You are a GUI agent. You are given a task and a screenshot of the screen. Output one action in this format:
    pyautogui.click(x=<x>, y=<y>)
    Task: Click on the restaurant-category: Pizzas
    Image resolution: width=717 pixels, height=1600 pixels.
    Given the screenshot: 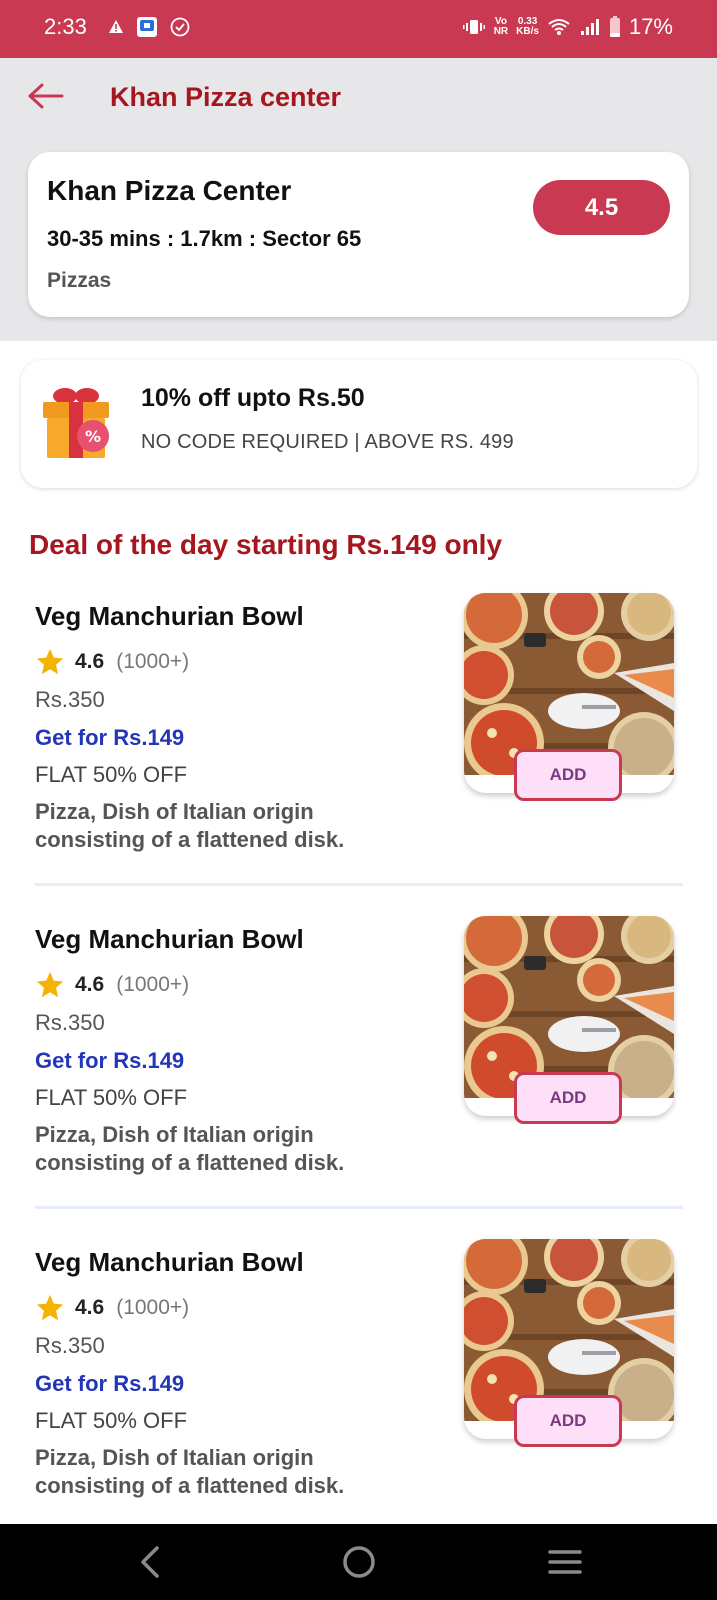 What is the action you would take?
    pyautogui.click(x=79, y=280)
    